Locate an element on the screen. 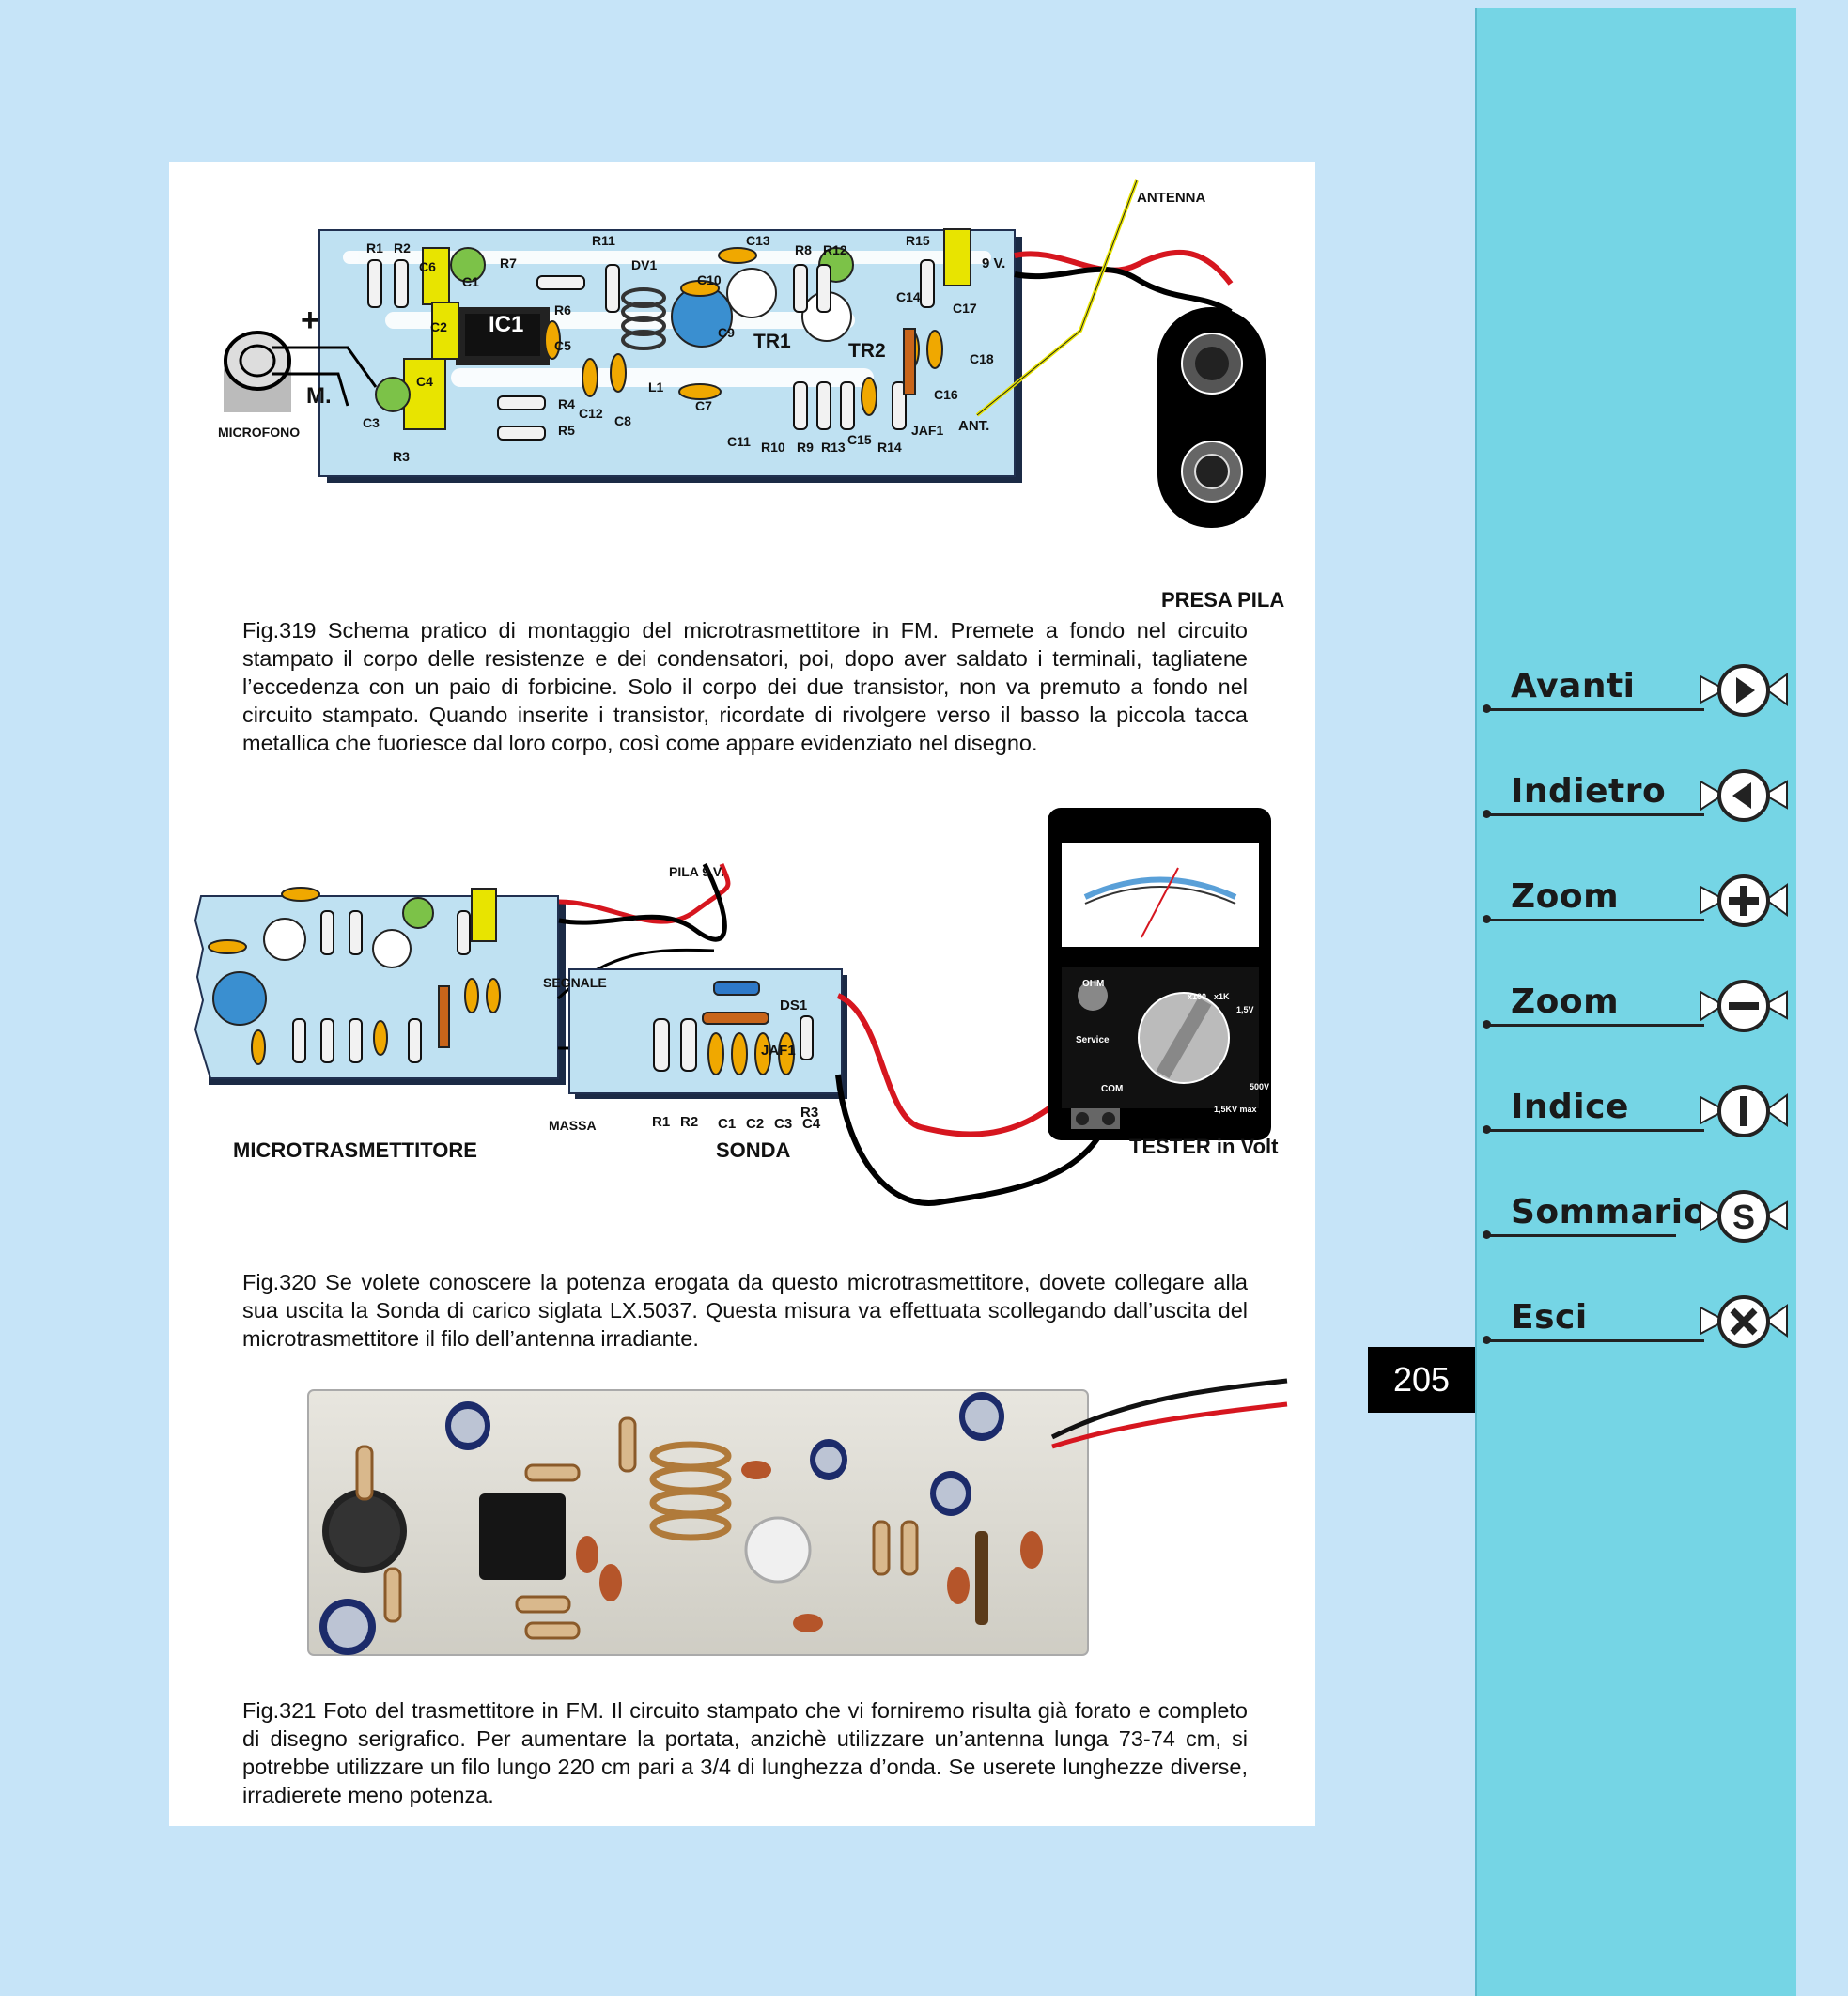 The image size is (1848, 1996). summary-icon: S is located at coordinates (1744, 1216).